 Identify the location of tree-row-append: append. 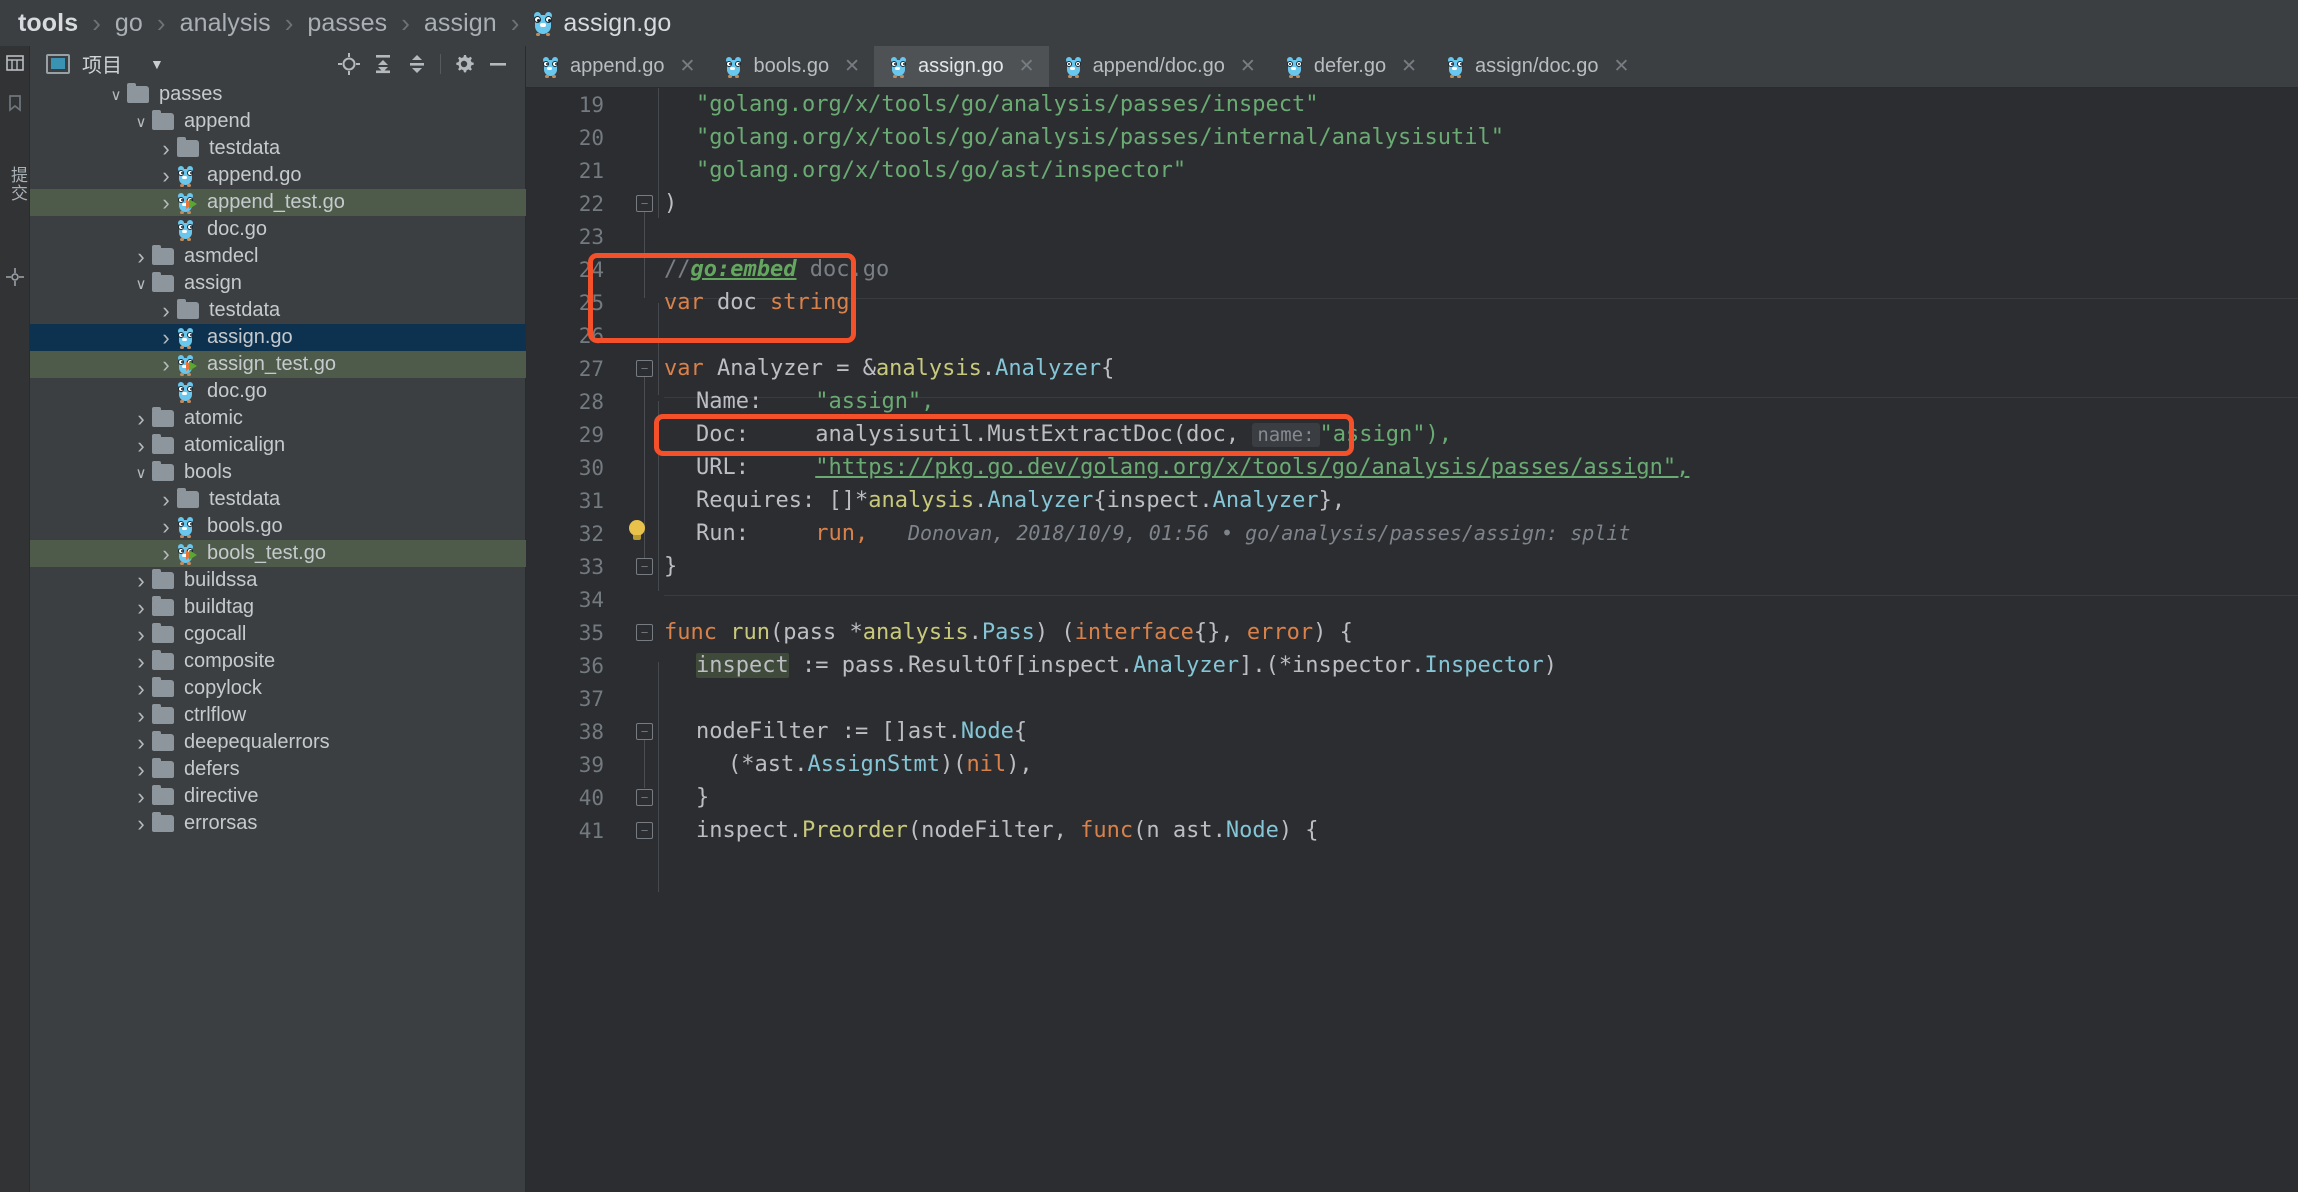
(278, 121).